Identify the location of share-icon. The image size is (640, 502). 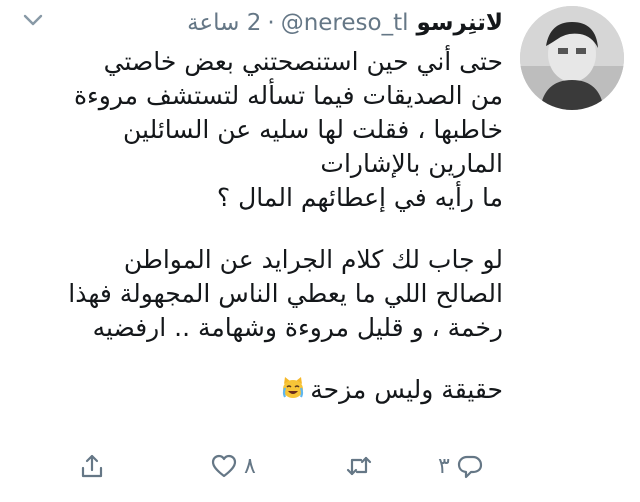
(92, 466).